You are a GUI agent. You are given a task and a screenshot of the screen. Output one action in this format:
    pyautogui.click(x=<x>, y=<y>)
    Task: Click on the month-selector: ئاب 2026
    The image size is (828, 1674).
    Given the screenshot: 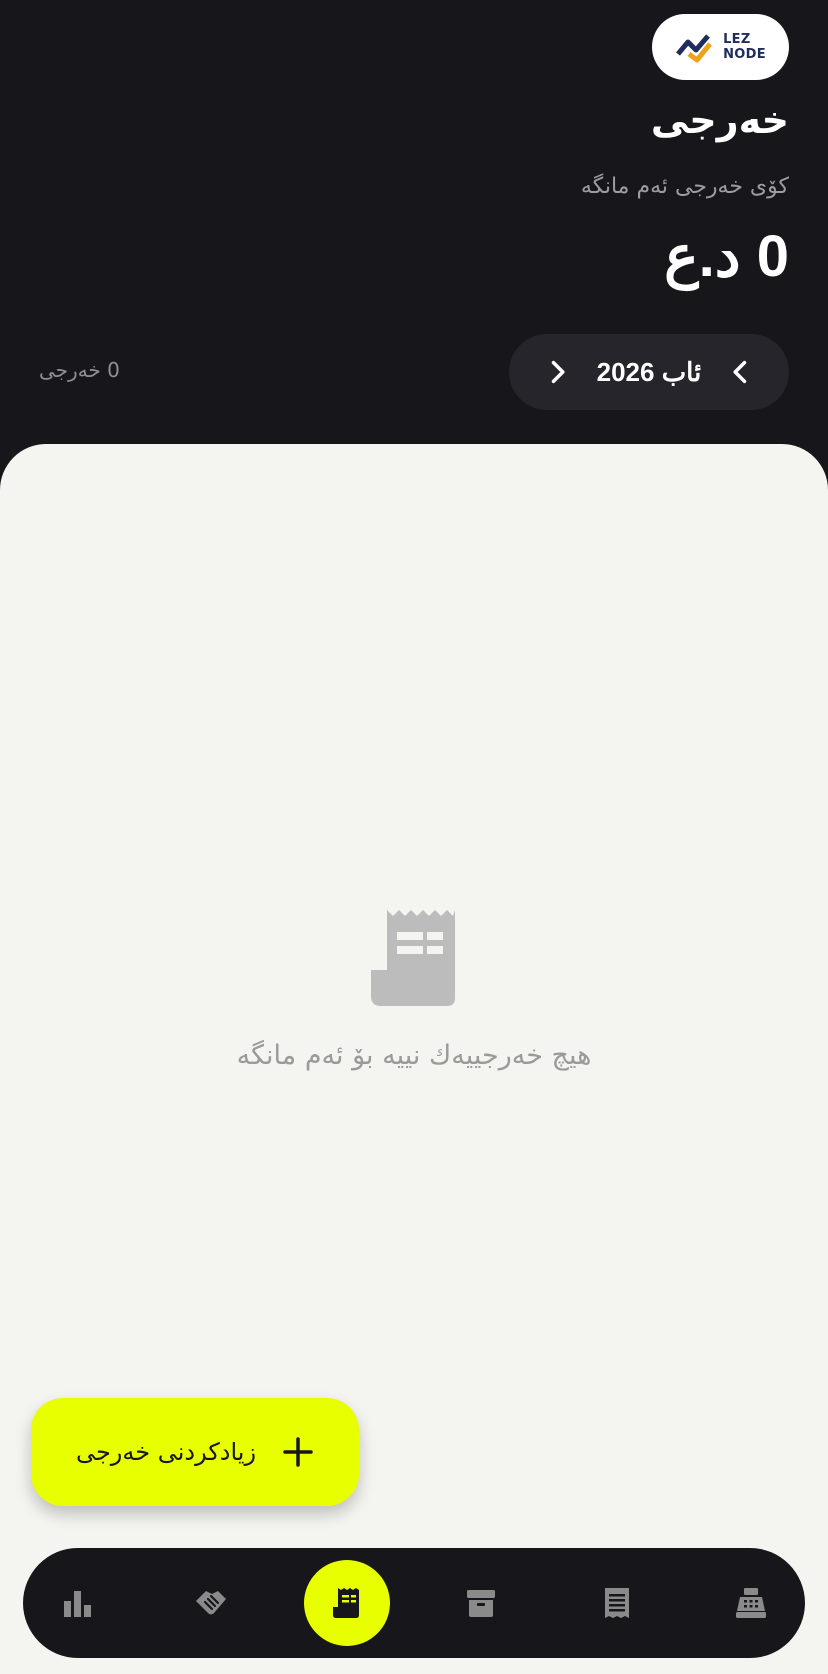 What is the action you would take?
    pyautogui.click(x=649, y=372)
    